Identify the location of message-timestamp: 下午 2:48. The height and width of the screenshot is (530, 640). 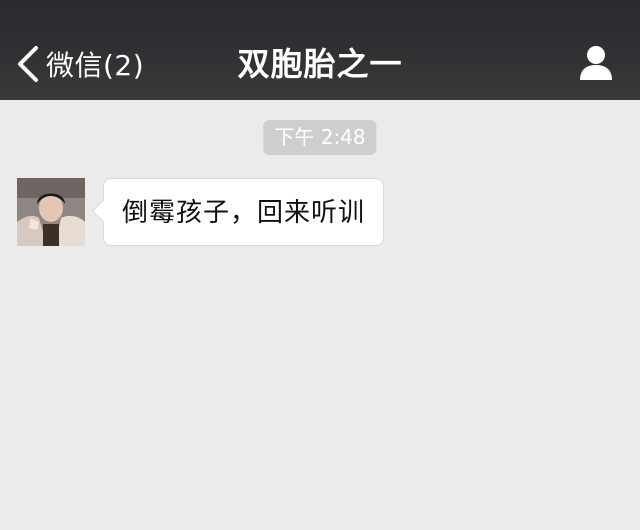
(320, 137).